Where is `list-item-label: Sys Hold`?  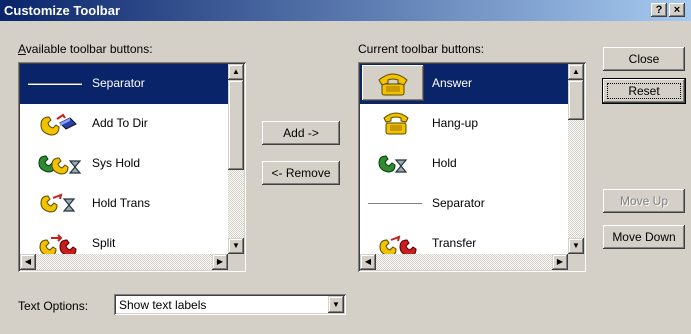
list-item-label: Sys Hold is located at coordinates (116, 163).